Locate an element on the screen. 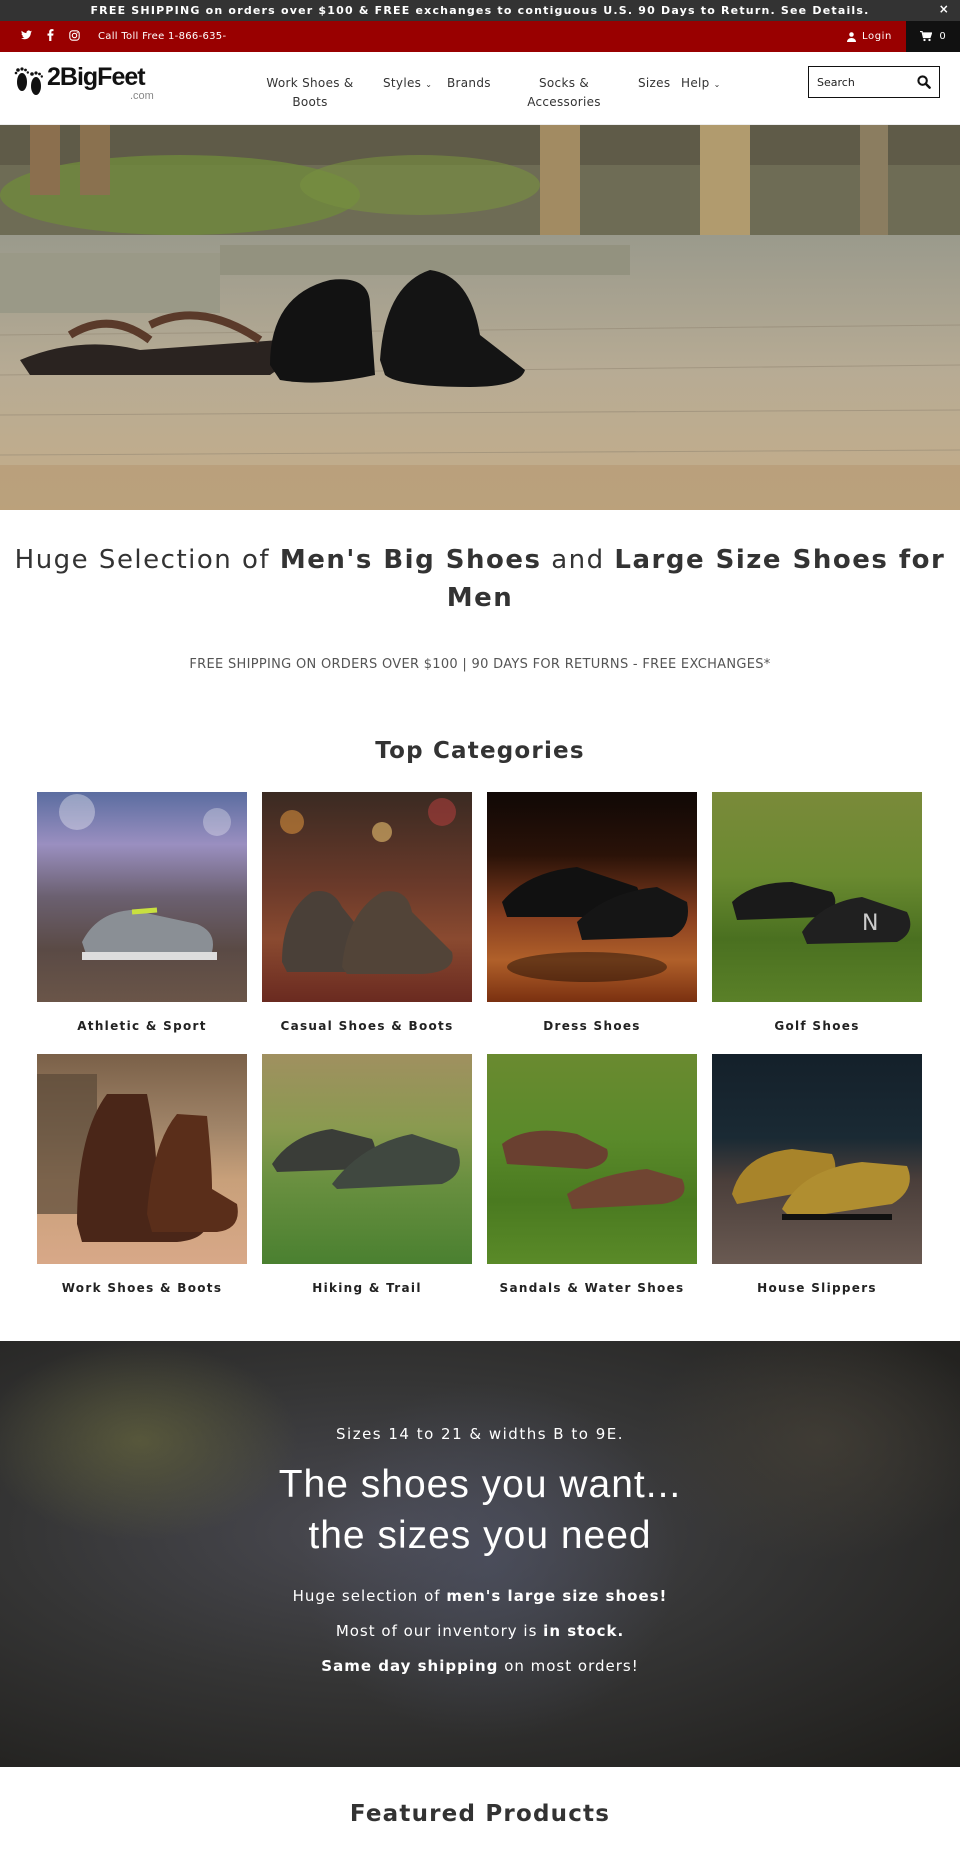 Image resolution: width=960 pixels, height=1875 pixels. logo: 2BigFeet .com is located at coordinates (84, 83).